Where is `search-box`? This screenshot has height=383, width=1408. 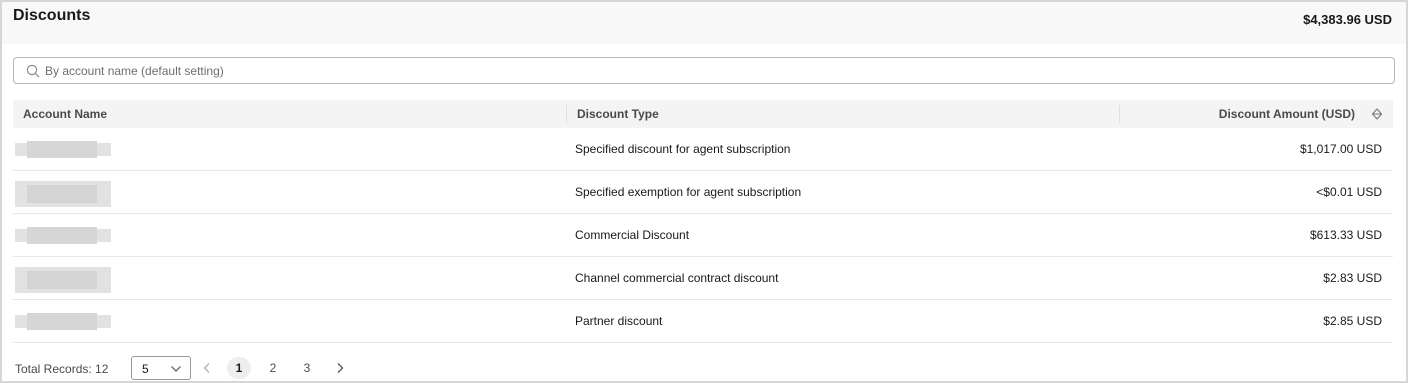 search-box is located at coordinates (704, 70).